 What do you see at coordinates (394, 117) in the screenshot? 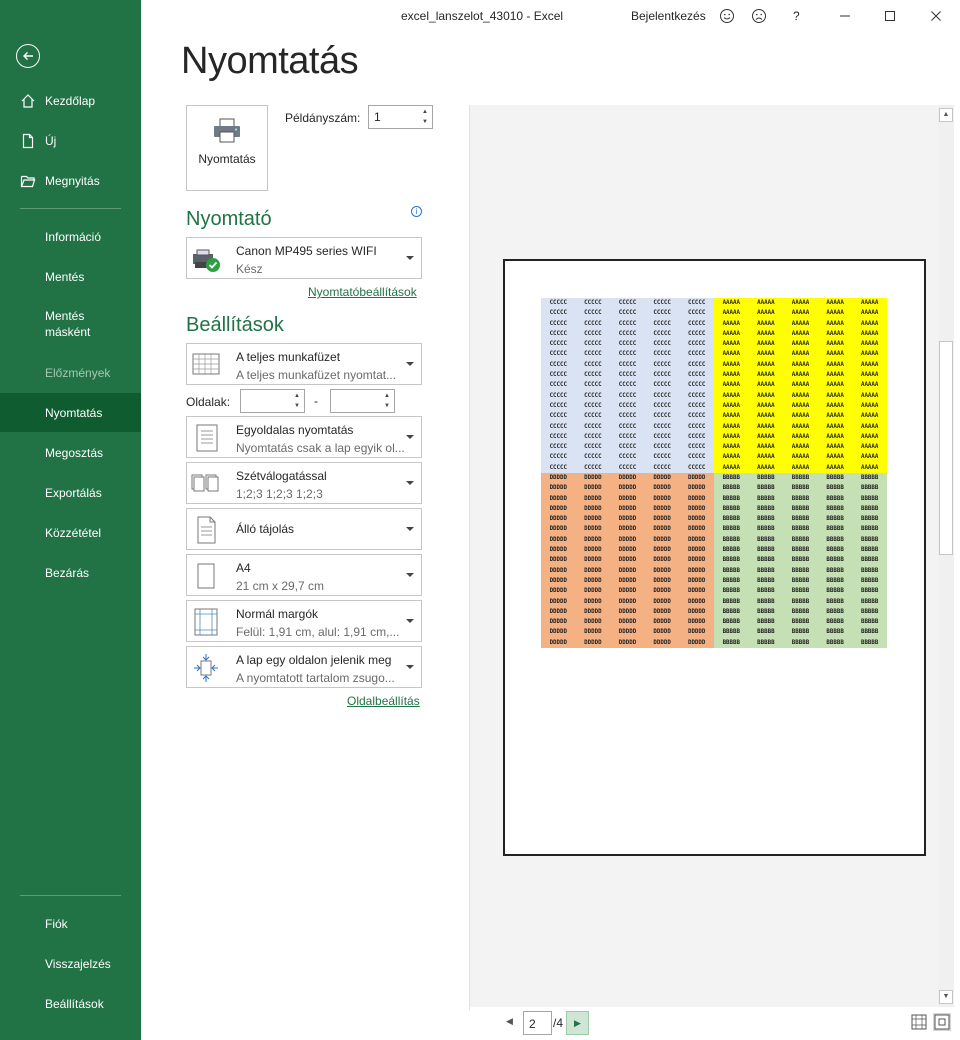
I see `copies-input` at bounding box center [394, 117].